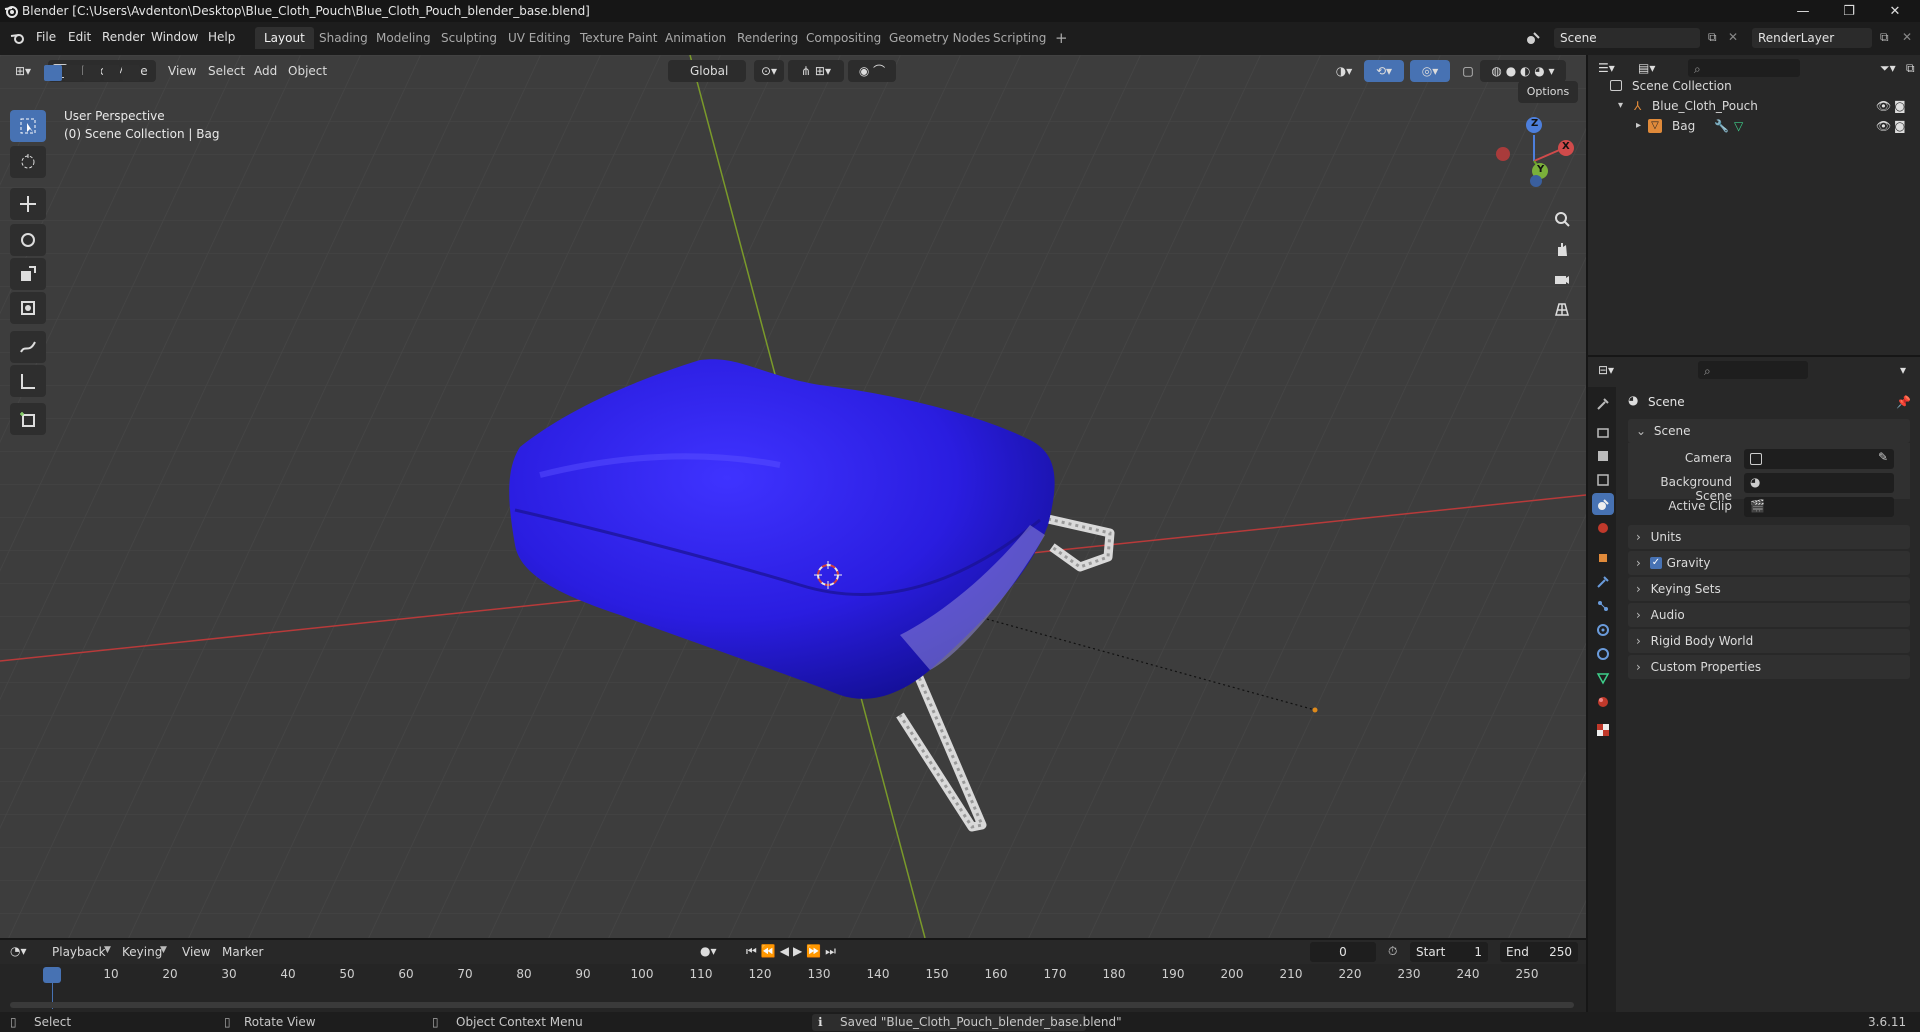 The height and width of the screenshot is (1032, 1920). Describe the element at coordinates (1603, 480) in the screenshot. I see `view-layer-tab-icon` at that location.